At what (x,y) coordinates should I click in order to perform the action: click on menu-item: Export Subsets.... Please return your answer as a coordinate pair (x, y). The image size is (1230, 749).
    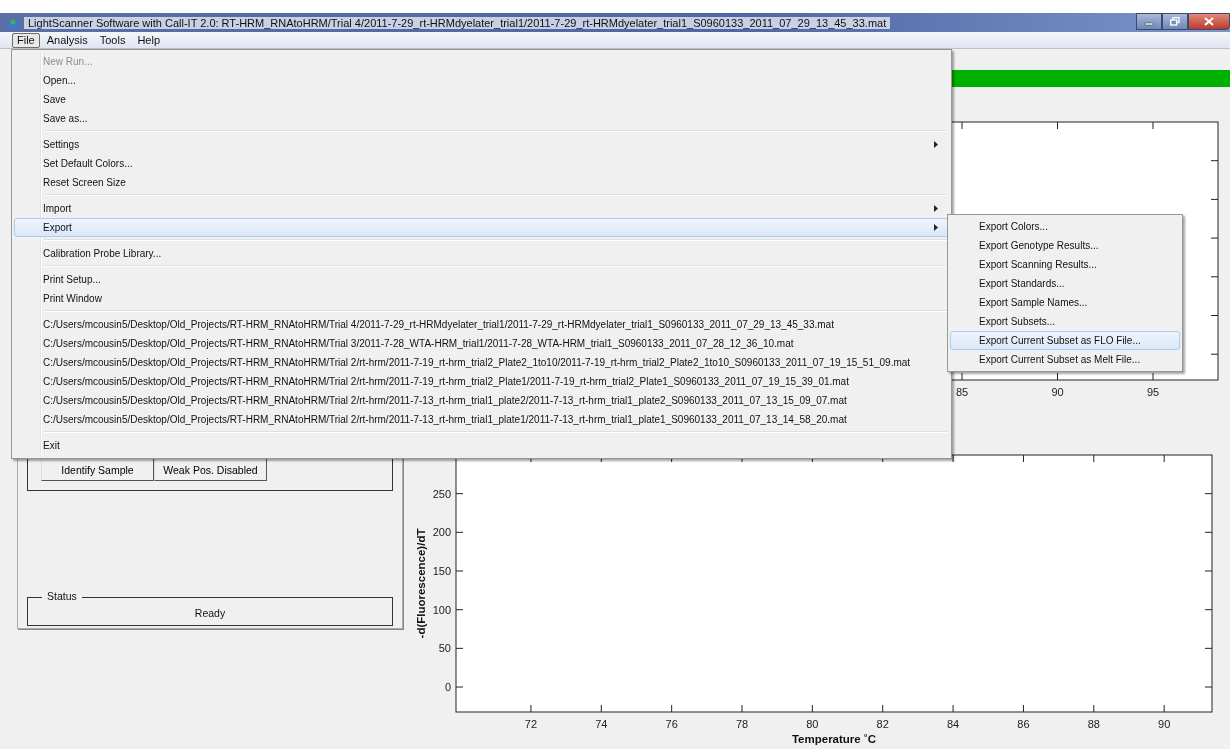
    Looking at the image, I should click on (1065, 321).